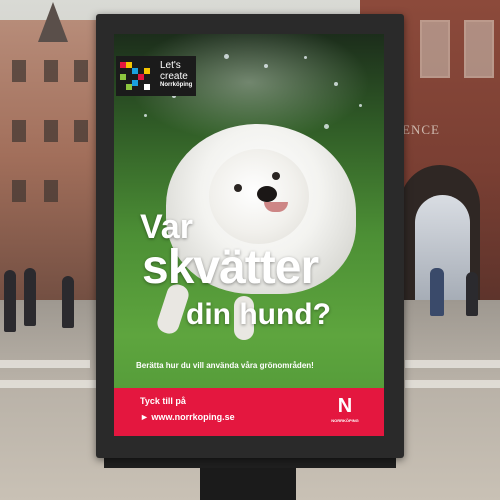 This screenshot has width=500, height=500. I want to click on norrkoping-logo-text: NORRKÖPING, so click(345, 420).